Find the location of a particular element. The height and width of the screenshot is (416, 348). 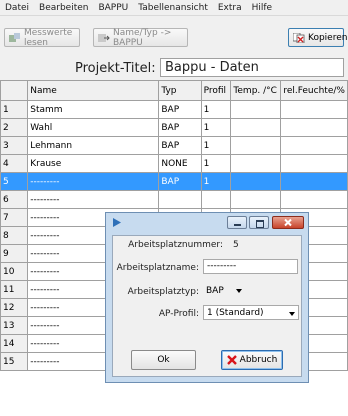

table-row: 1 Stamm BAP 1 is located at coordinates (174, 109).